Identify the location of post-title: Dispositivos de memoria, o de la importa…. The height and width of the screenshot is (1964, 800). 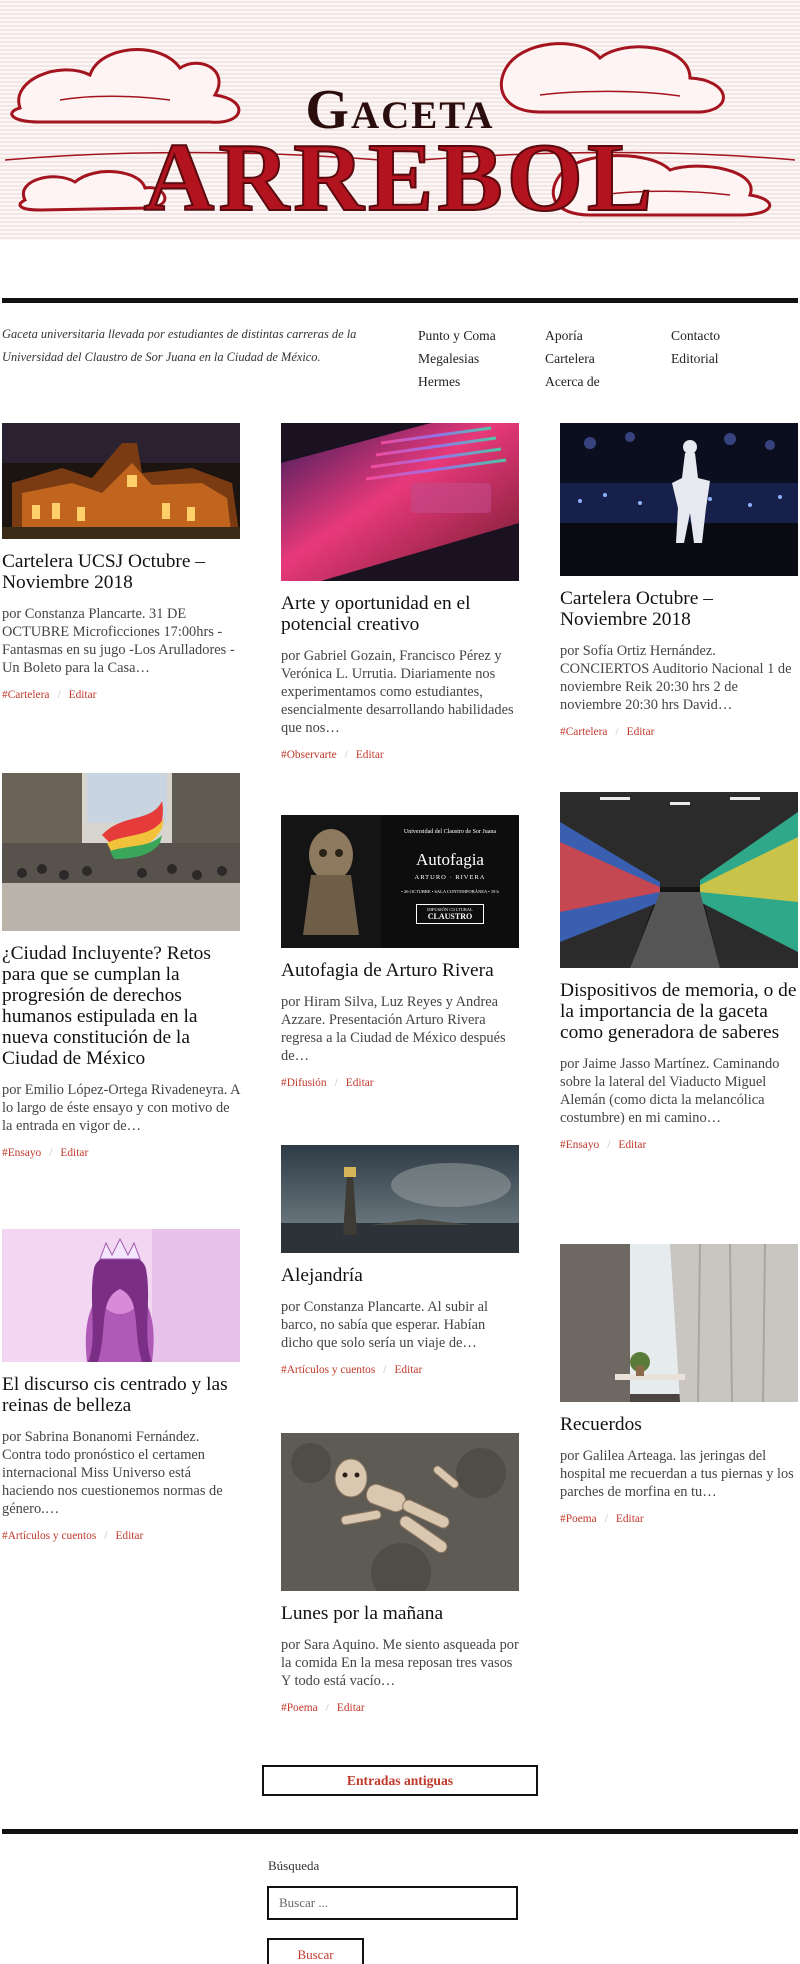
(679, 1011).